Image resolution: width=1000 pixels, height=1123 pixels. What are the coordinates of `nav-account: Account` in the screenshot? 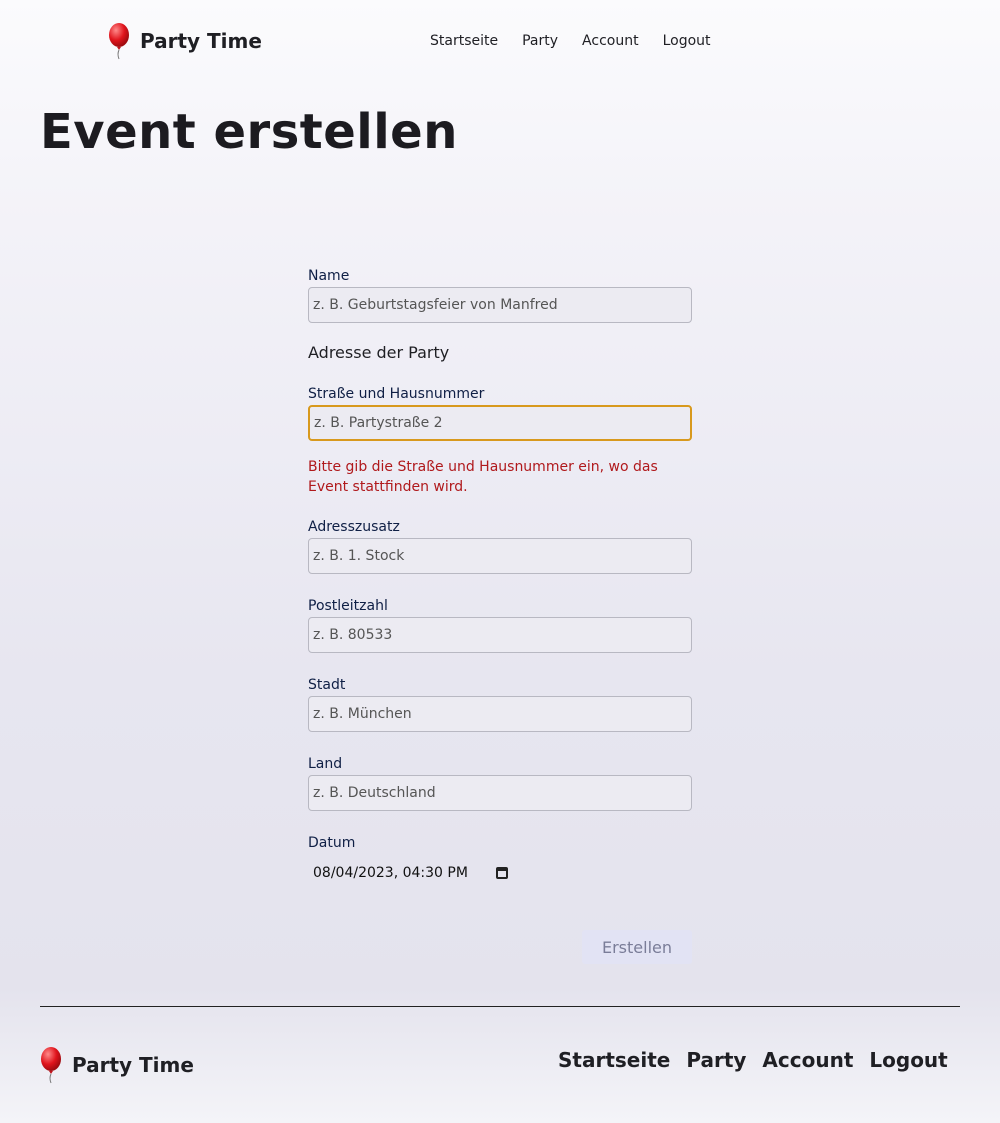 It's located at (610, 41).